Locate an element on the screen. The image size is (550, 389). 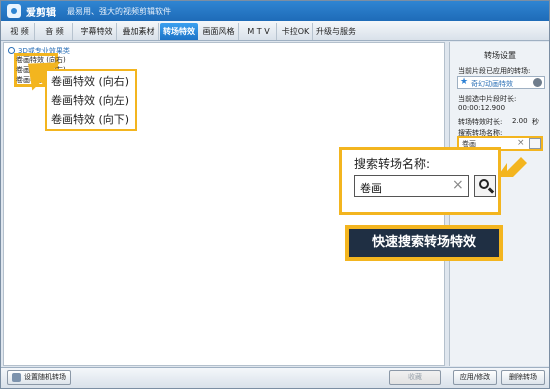
callout-banner: 快速搜索转场特效 is located at coordinates (424, 243).